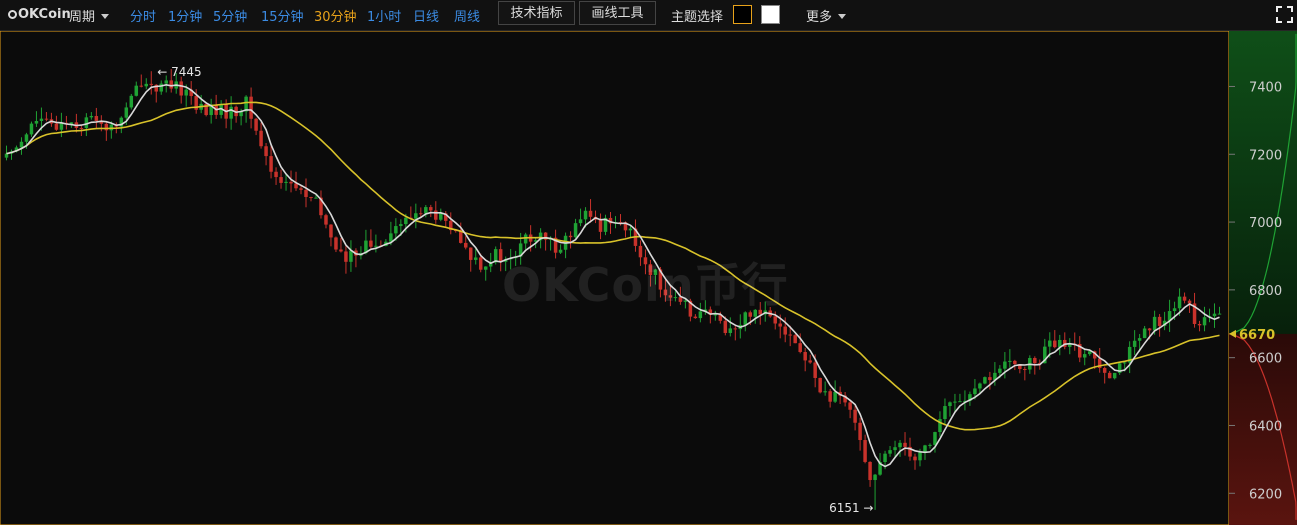  I want to click on okcoin-logo: OKCoin, so click(39, 14).